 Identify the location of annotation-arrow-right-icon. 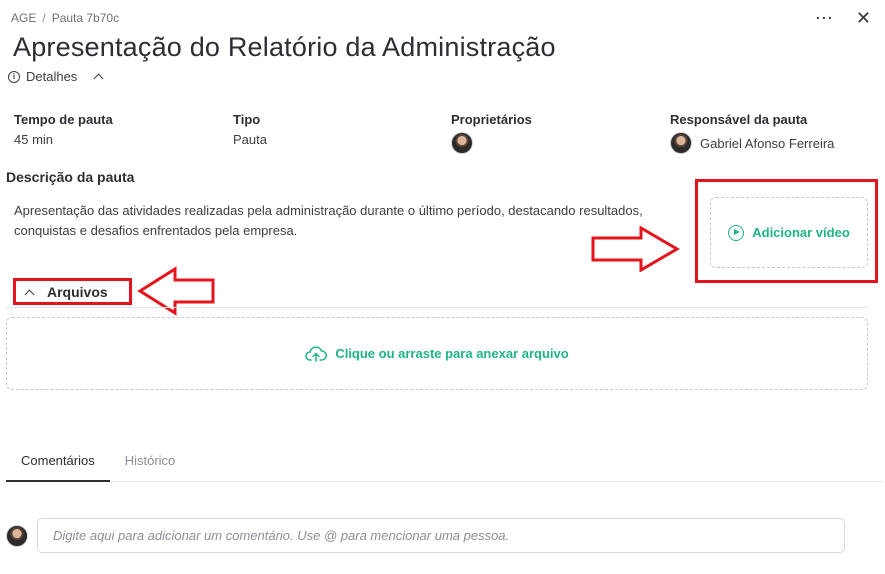
(635, 249).